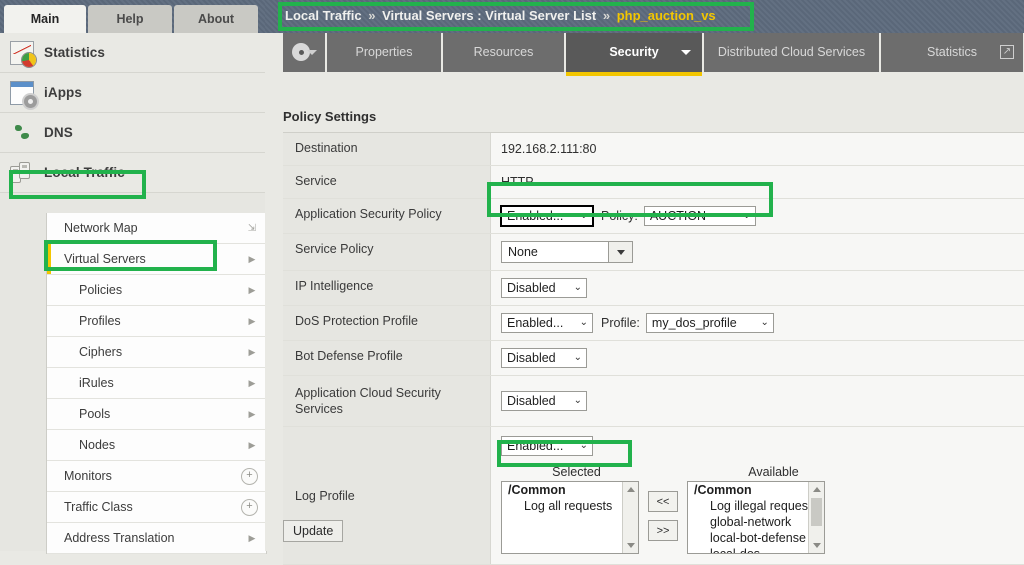  What do you see at coordinates (97, 445) in the screenshot?
I see `sidebar-item-nodes-label: Nodes` at bounding box center [97, 445].